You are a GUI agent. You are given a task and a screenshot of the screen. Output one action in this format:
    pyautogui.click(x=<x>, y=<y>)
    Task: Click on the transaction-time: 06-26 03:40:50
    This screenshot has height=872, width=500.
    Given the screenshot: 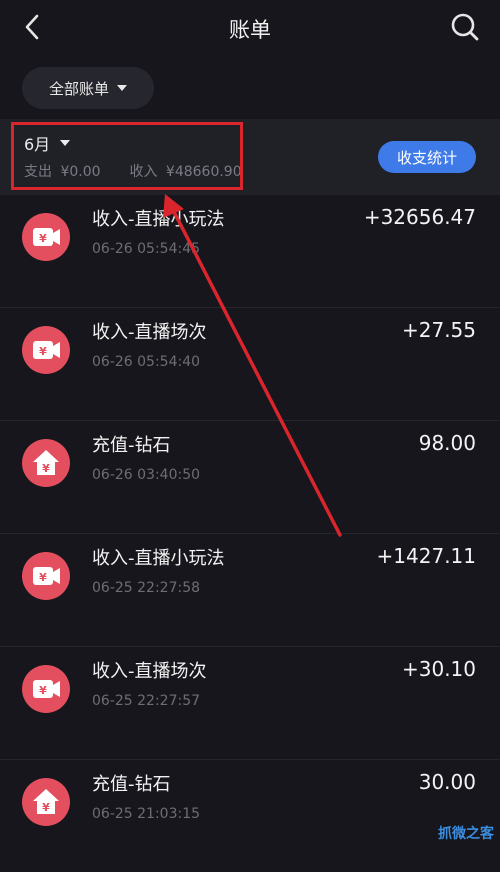 What is the action you would take?
    pyautogui.click(x=146, y=475)
    